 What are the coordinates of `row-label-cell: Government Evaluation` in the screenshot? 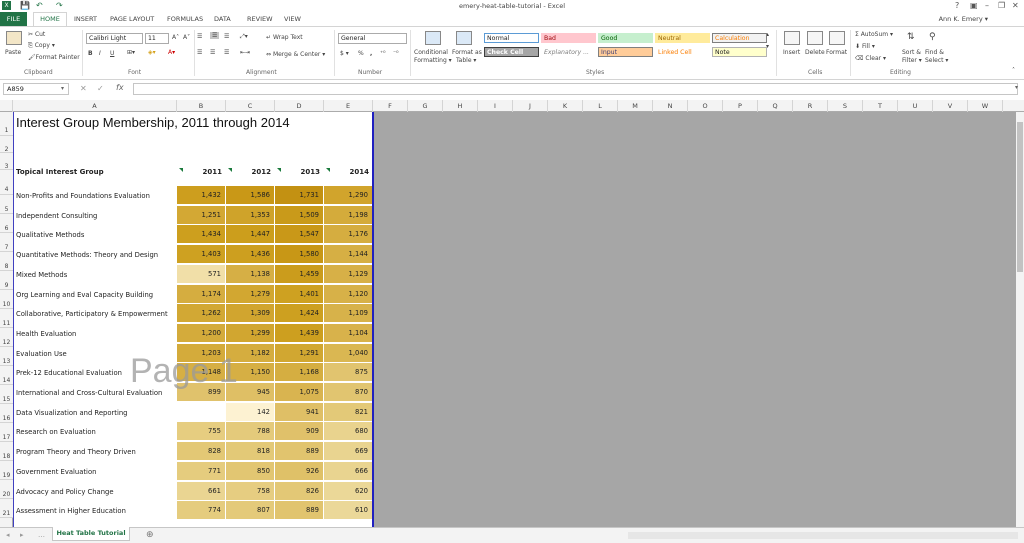 It's located at (56, 472).